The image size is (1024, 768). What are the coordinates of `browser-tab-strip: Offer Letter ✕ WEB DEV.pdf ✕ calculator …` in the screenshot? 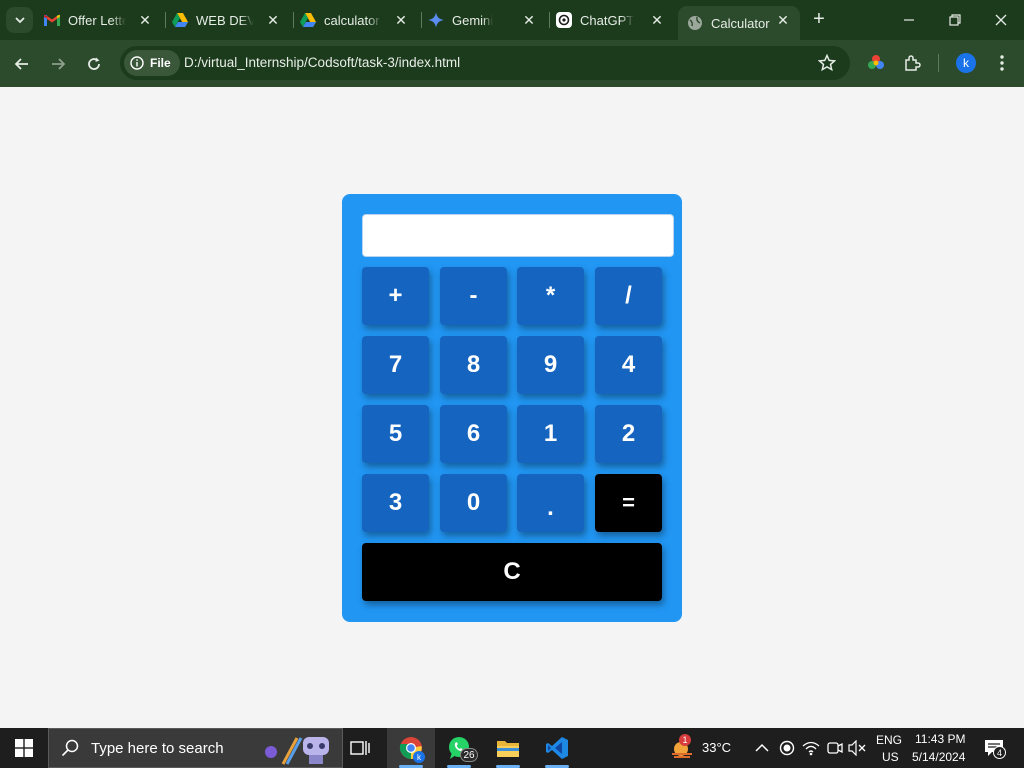 It's located at (512, 20).